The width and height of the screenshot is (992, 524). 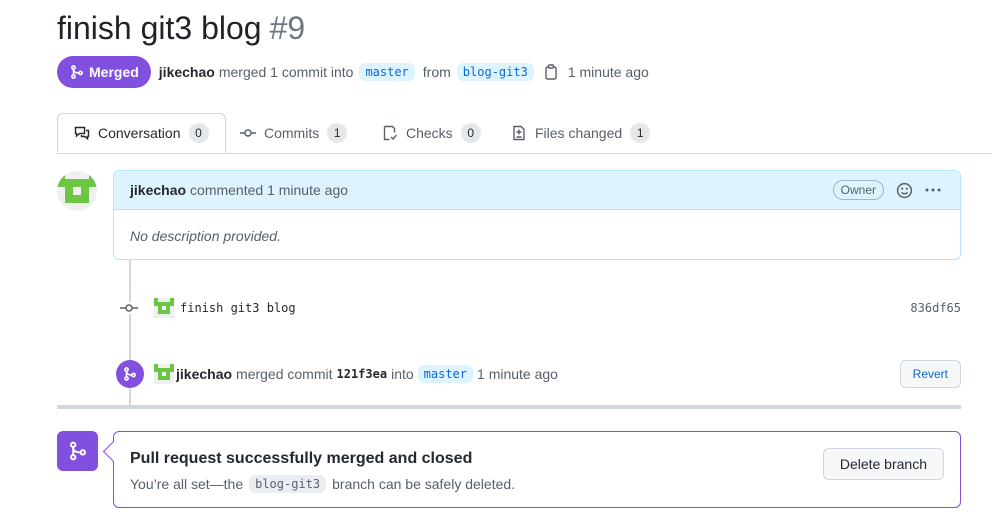 What do you see at coordinates (114, 72) in the screenshot?
I see `merged-state-label: Merged` at bounding box center [114, 72].